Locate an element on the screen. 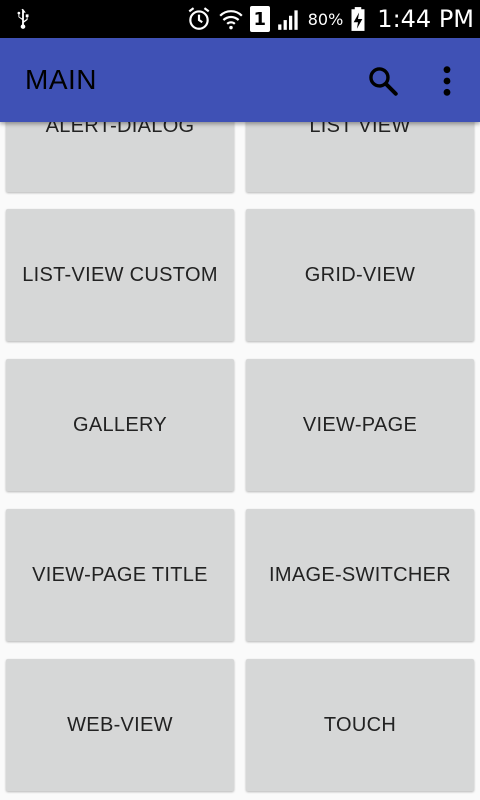 The width and height of the screenshot is (480, 800). list-view-button: LIST VIEW is located at coordinates (360, 157).